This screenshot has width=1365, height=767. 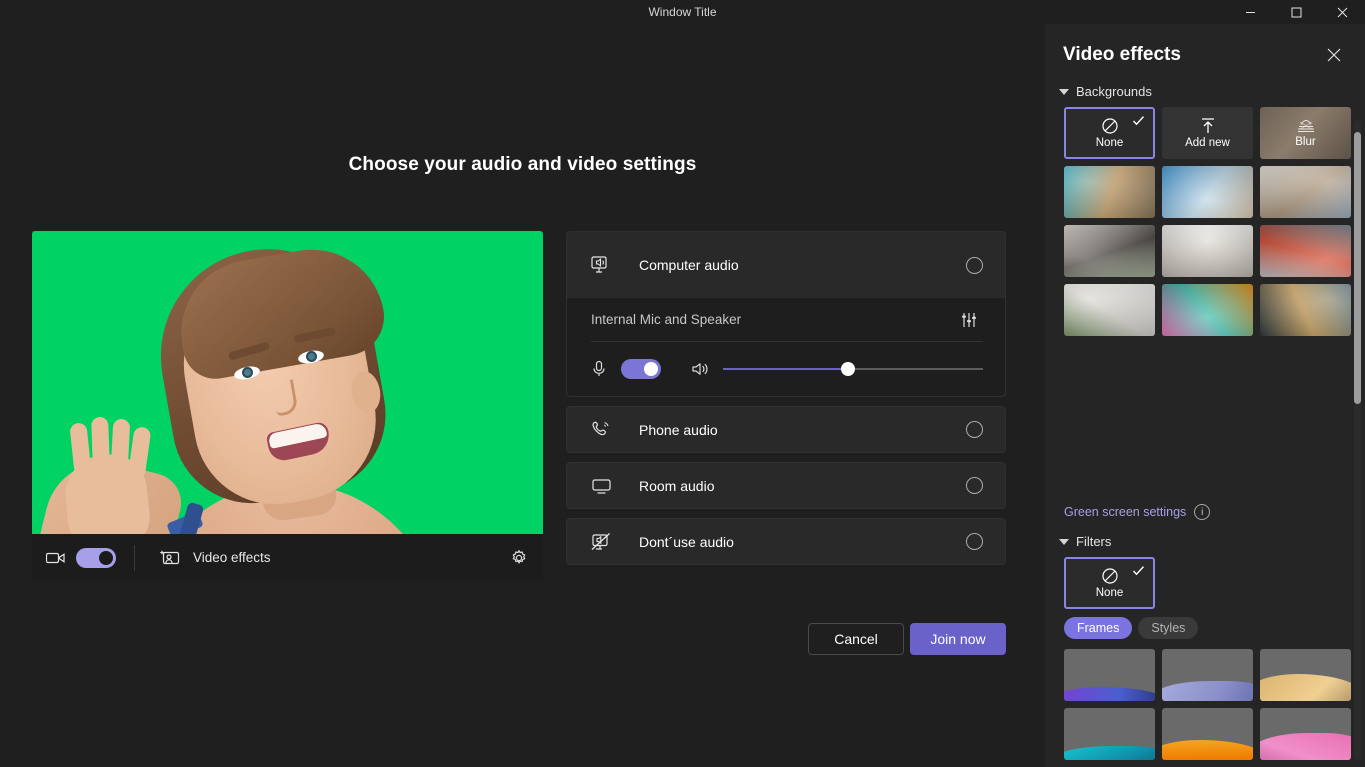 What do you see at coordinates (1207, 675) in the screenshot?
I see `filter-thumb-lavender-wave` at bounding box center [1207, 675].